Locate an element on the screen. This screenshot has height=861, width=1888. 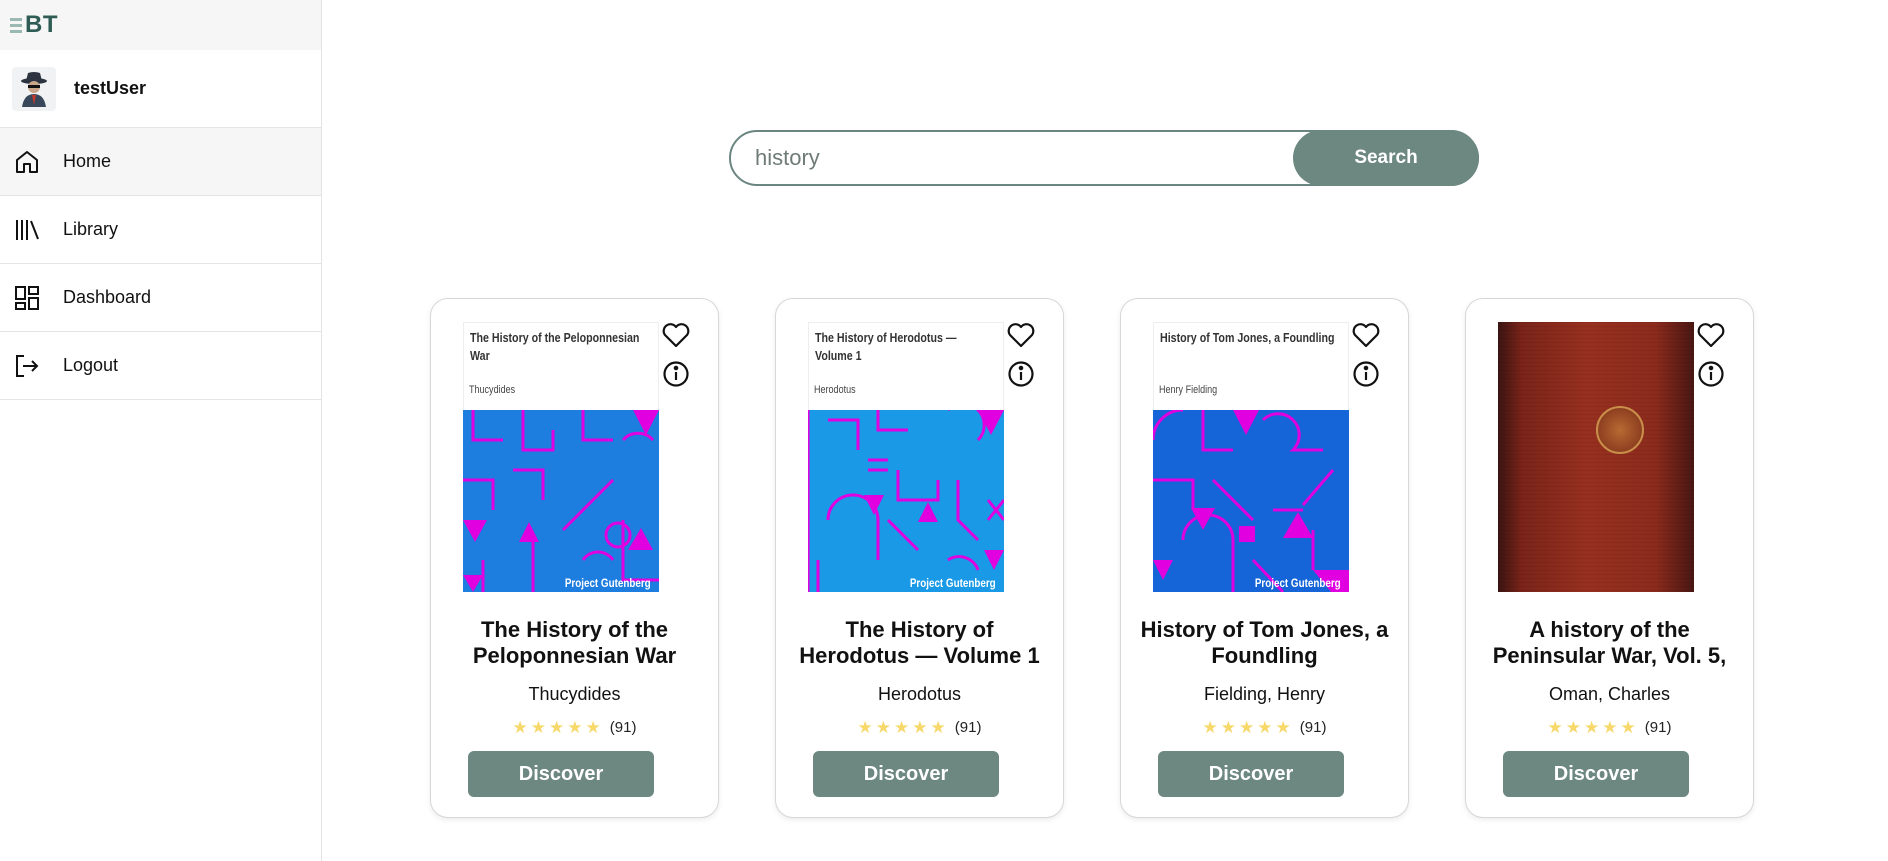
sidebar-item-label: Home is located at coordinates (87, 161).